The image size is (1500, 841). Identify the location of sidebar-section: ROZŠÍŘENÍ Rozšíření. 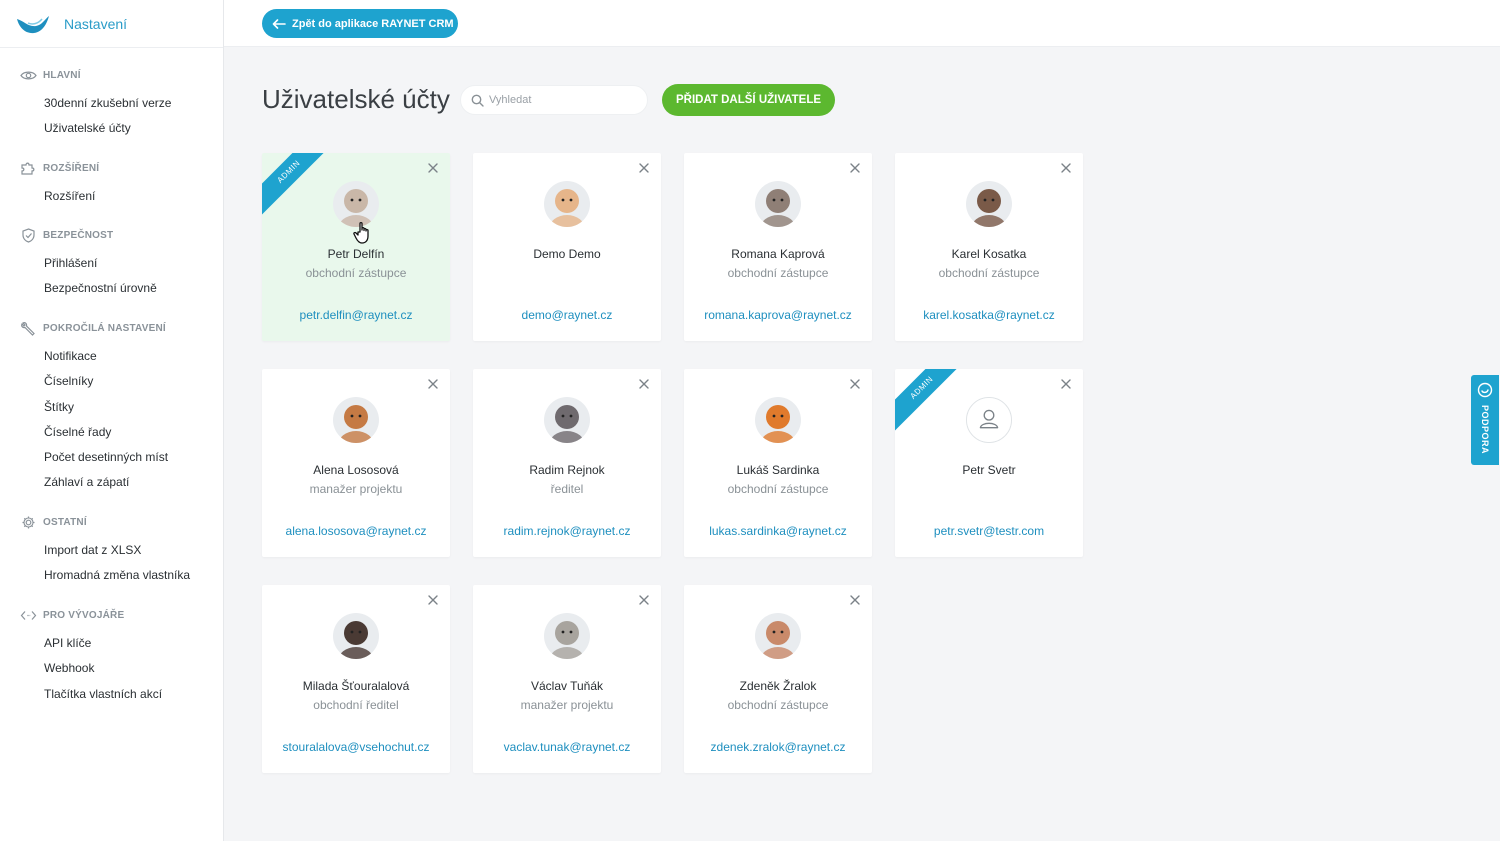
(111, 184).